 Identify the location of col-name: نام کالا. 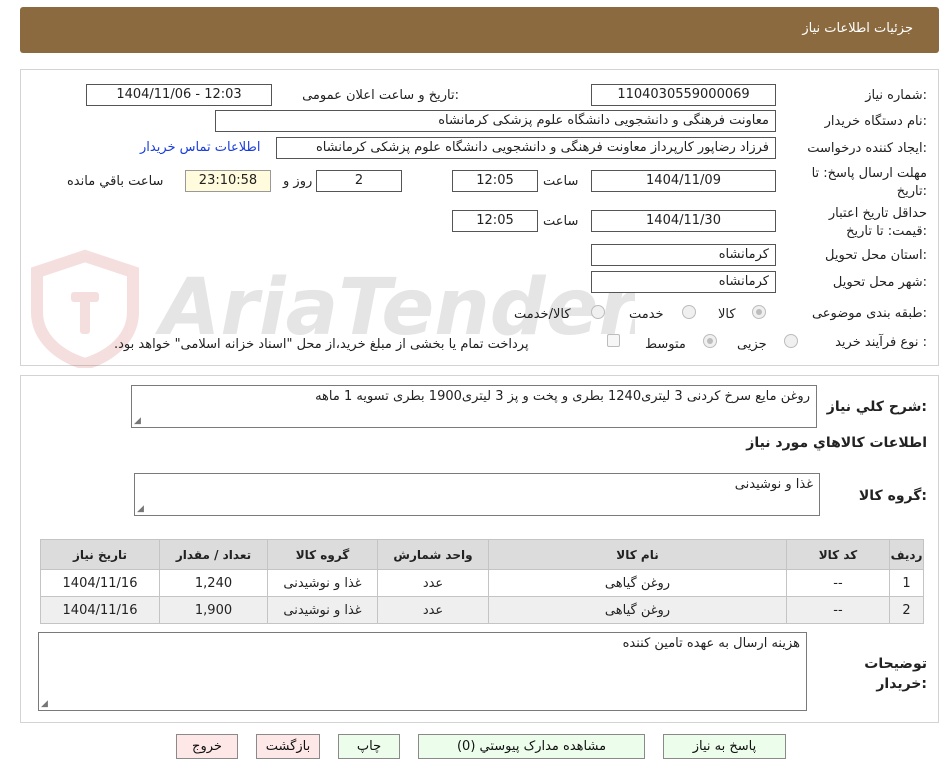
(637, 554).